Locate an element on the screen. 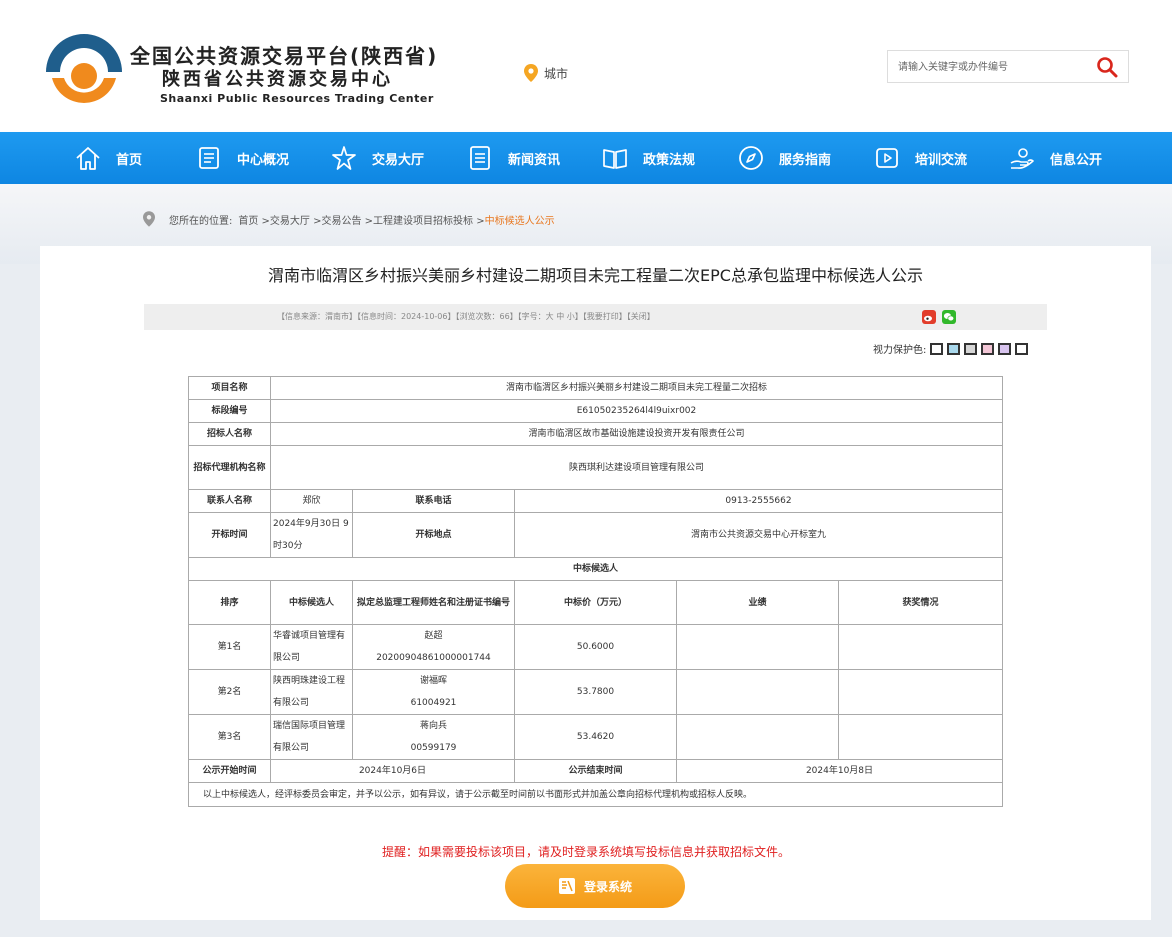 This screenshot has width=1172, height=937. document-icon is located at coordinates (209, 158).